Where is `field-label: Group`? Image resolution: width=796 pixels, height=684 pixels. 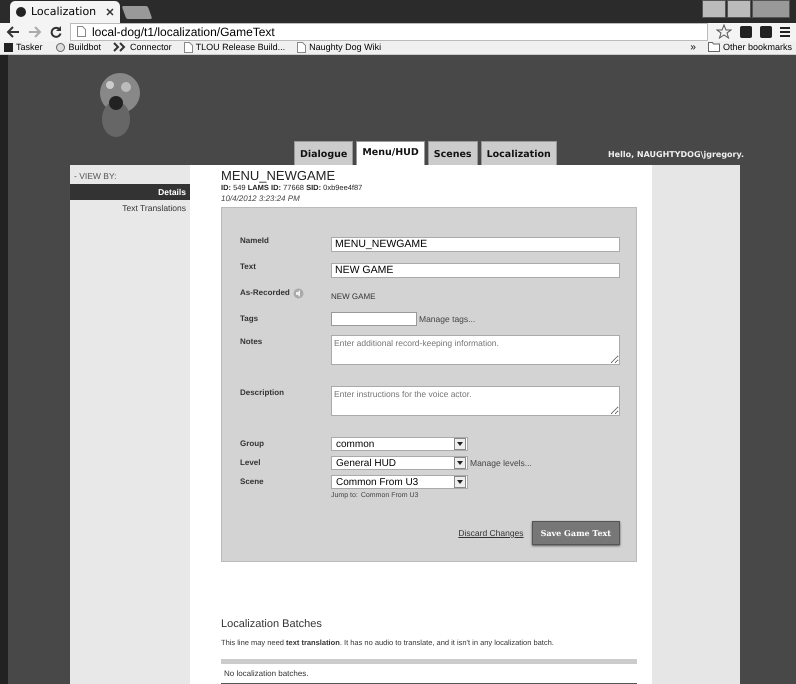
field-label: Group is located at coordinates (252, 443).